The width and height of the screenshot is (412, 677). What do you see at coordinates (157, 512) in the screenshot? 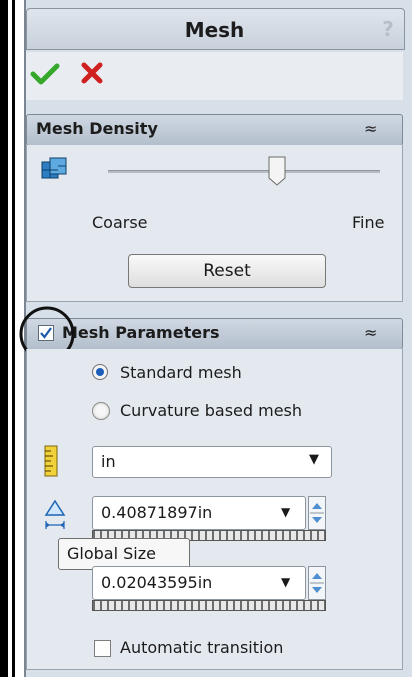
I see `global-size-value: 0.40871897in` at bounding box center [157, 512].